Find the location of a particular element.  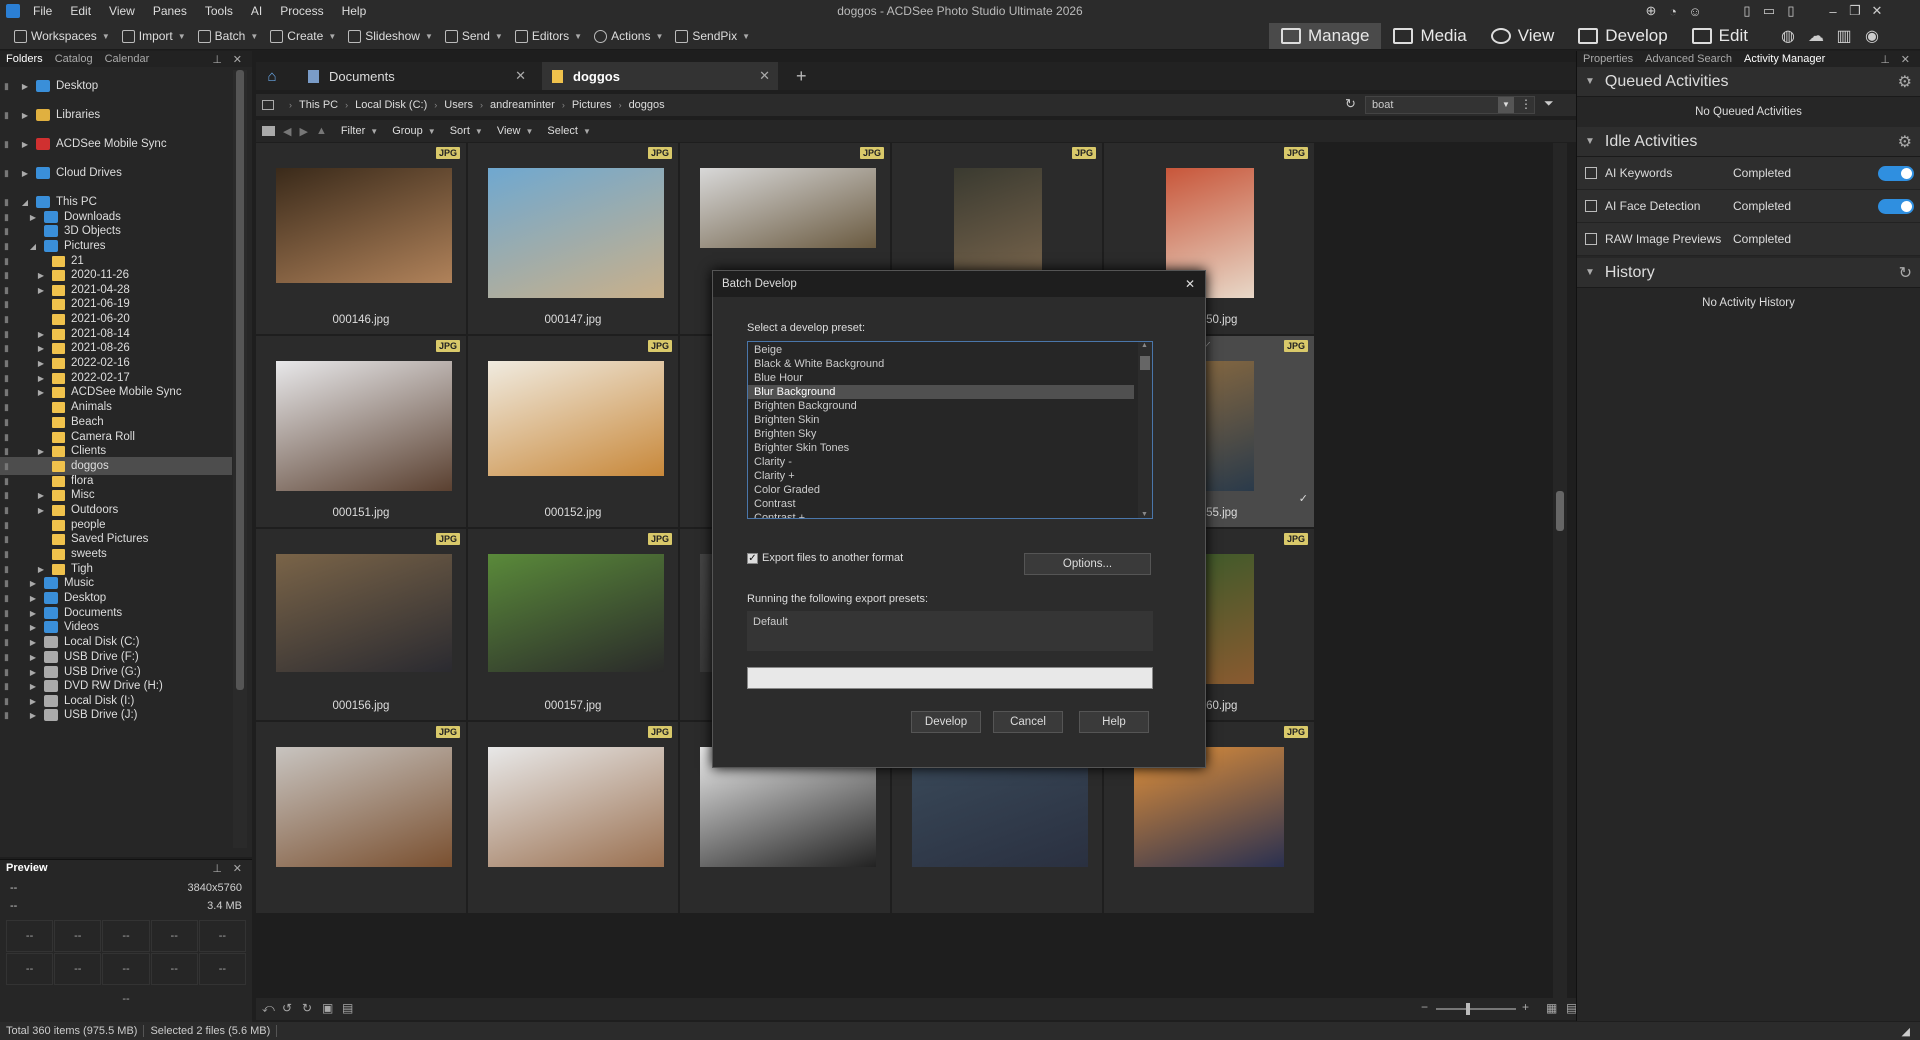

menu-ai: AI is located at coordinates (256, 11).